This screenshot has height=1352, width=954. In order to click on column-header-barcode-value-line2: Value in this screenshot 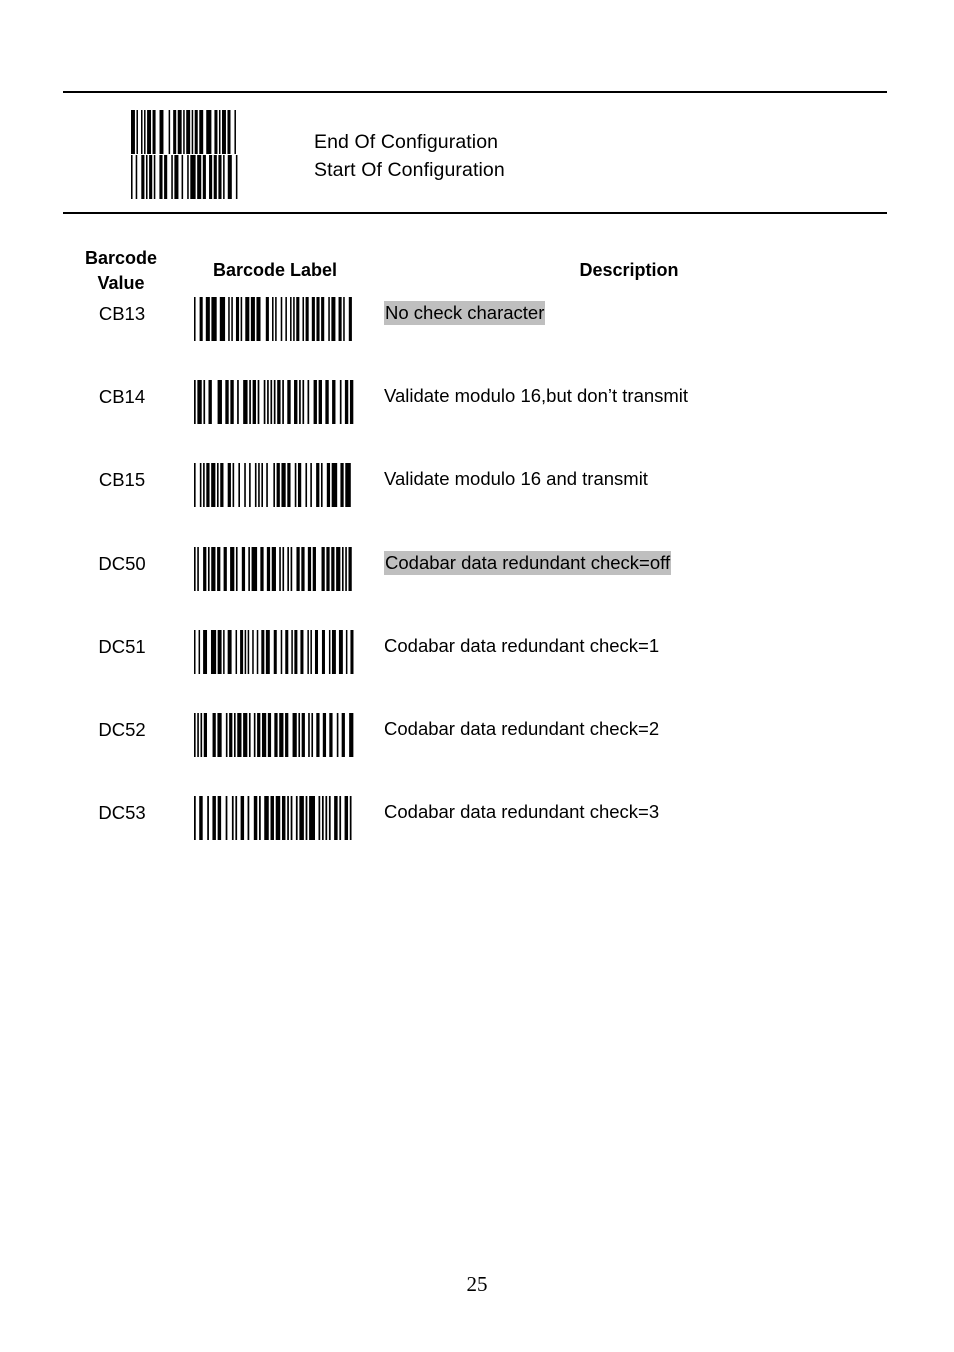, I will do `click(121, 283)`.